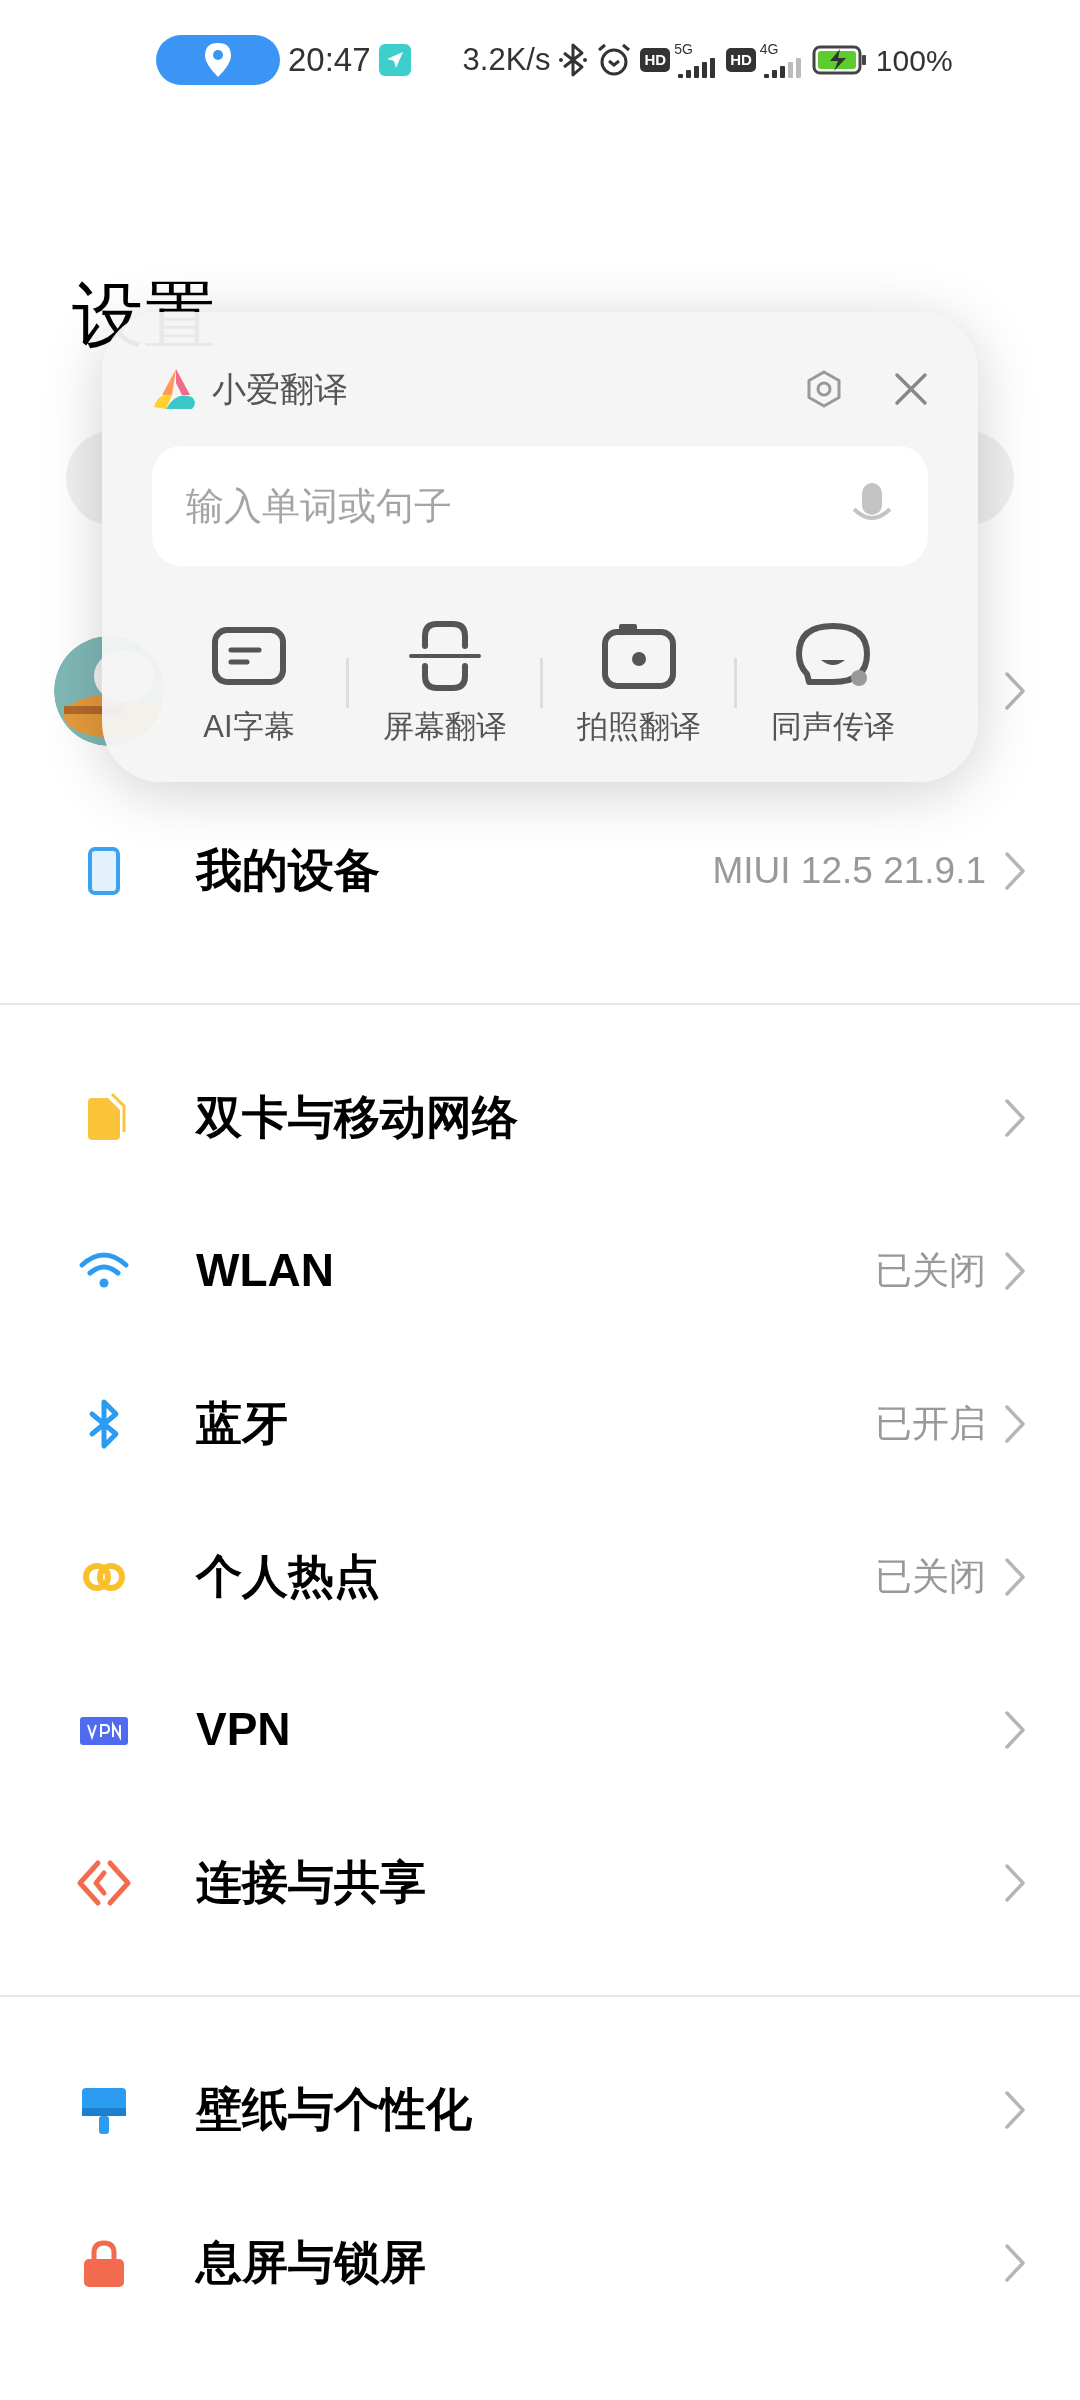  Describe the element at coordinates (914, 60) in the screenshot. I see `battery-percent: 100%` at that location.